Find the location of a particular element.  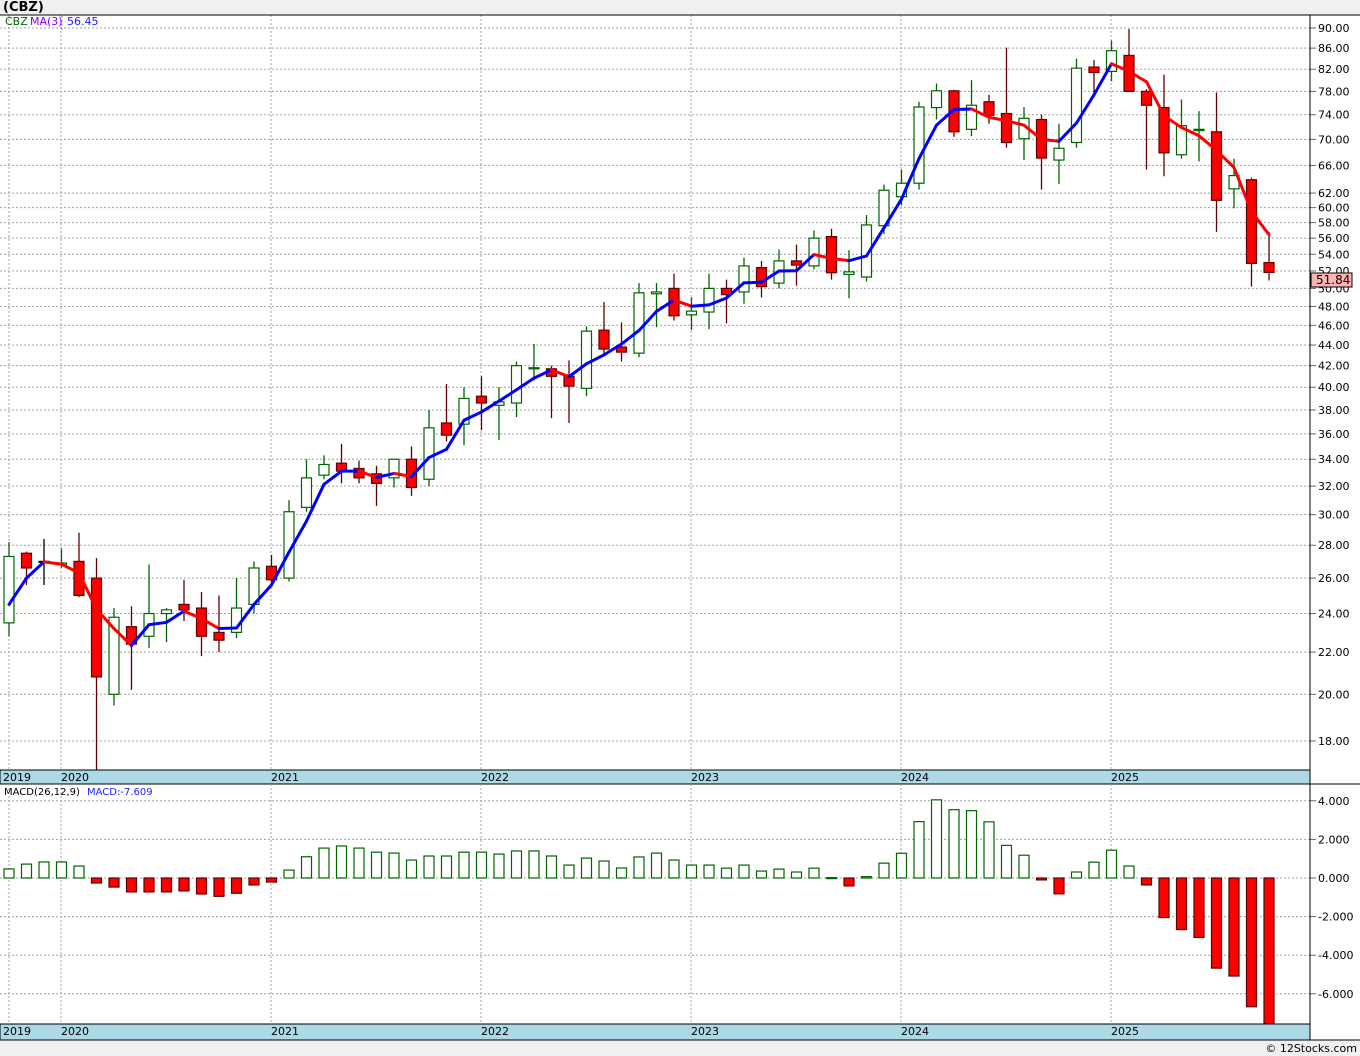

y-tick-label: 32.00 is located at coordinates (1334, 486).